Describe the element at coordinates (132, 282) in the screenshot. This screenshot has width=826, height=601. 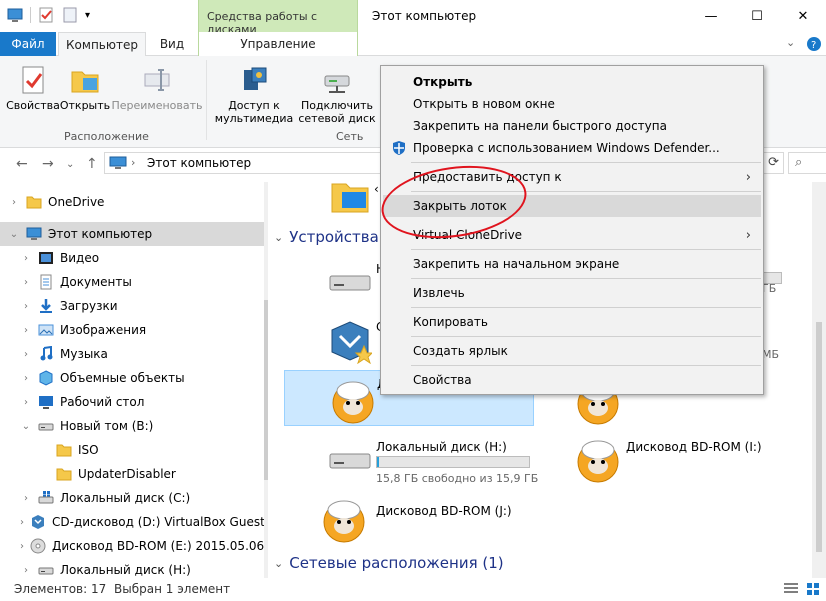
I see `nav-item: › Документы` at that location.